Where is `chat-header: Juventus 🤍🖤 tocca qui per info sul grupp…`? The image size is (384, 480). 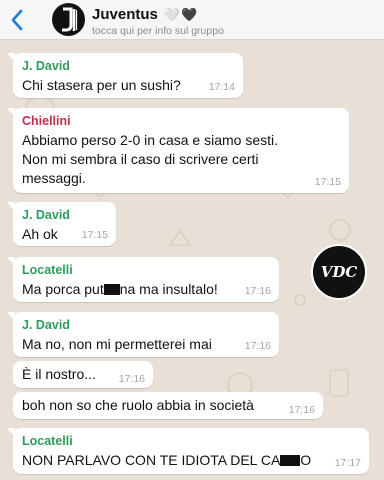 chat-header: Juventus 🤍🖤 tocca qui per info sul grupp… is located at coordinates (192, 20).